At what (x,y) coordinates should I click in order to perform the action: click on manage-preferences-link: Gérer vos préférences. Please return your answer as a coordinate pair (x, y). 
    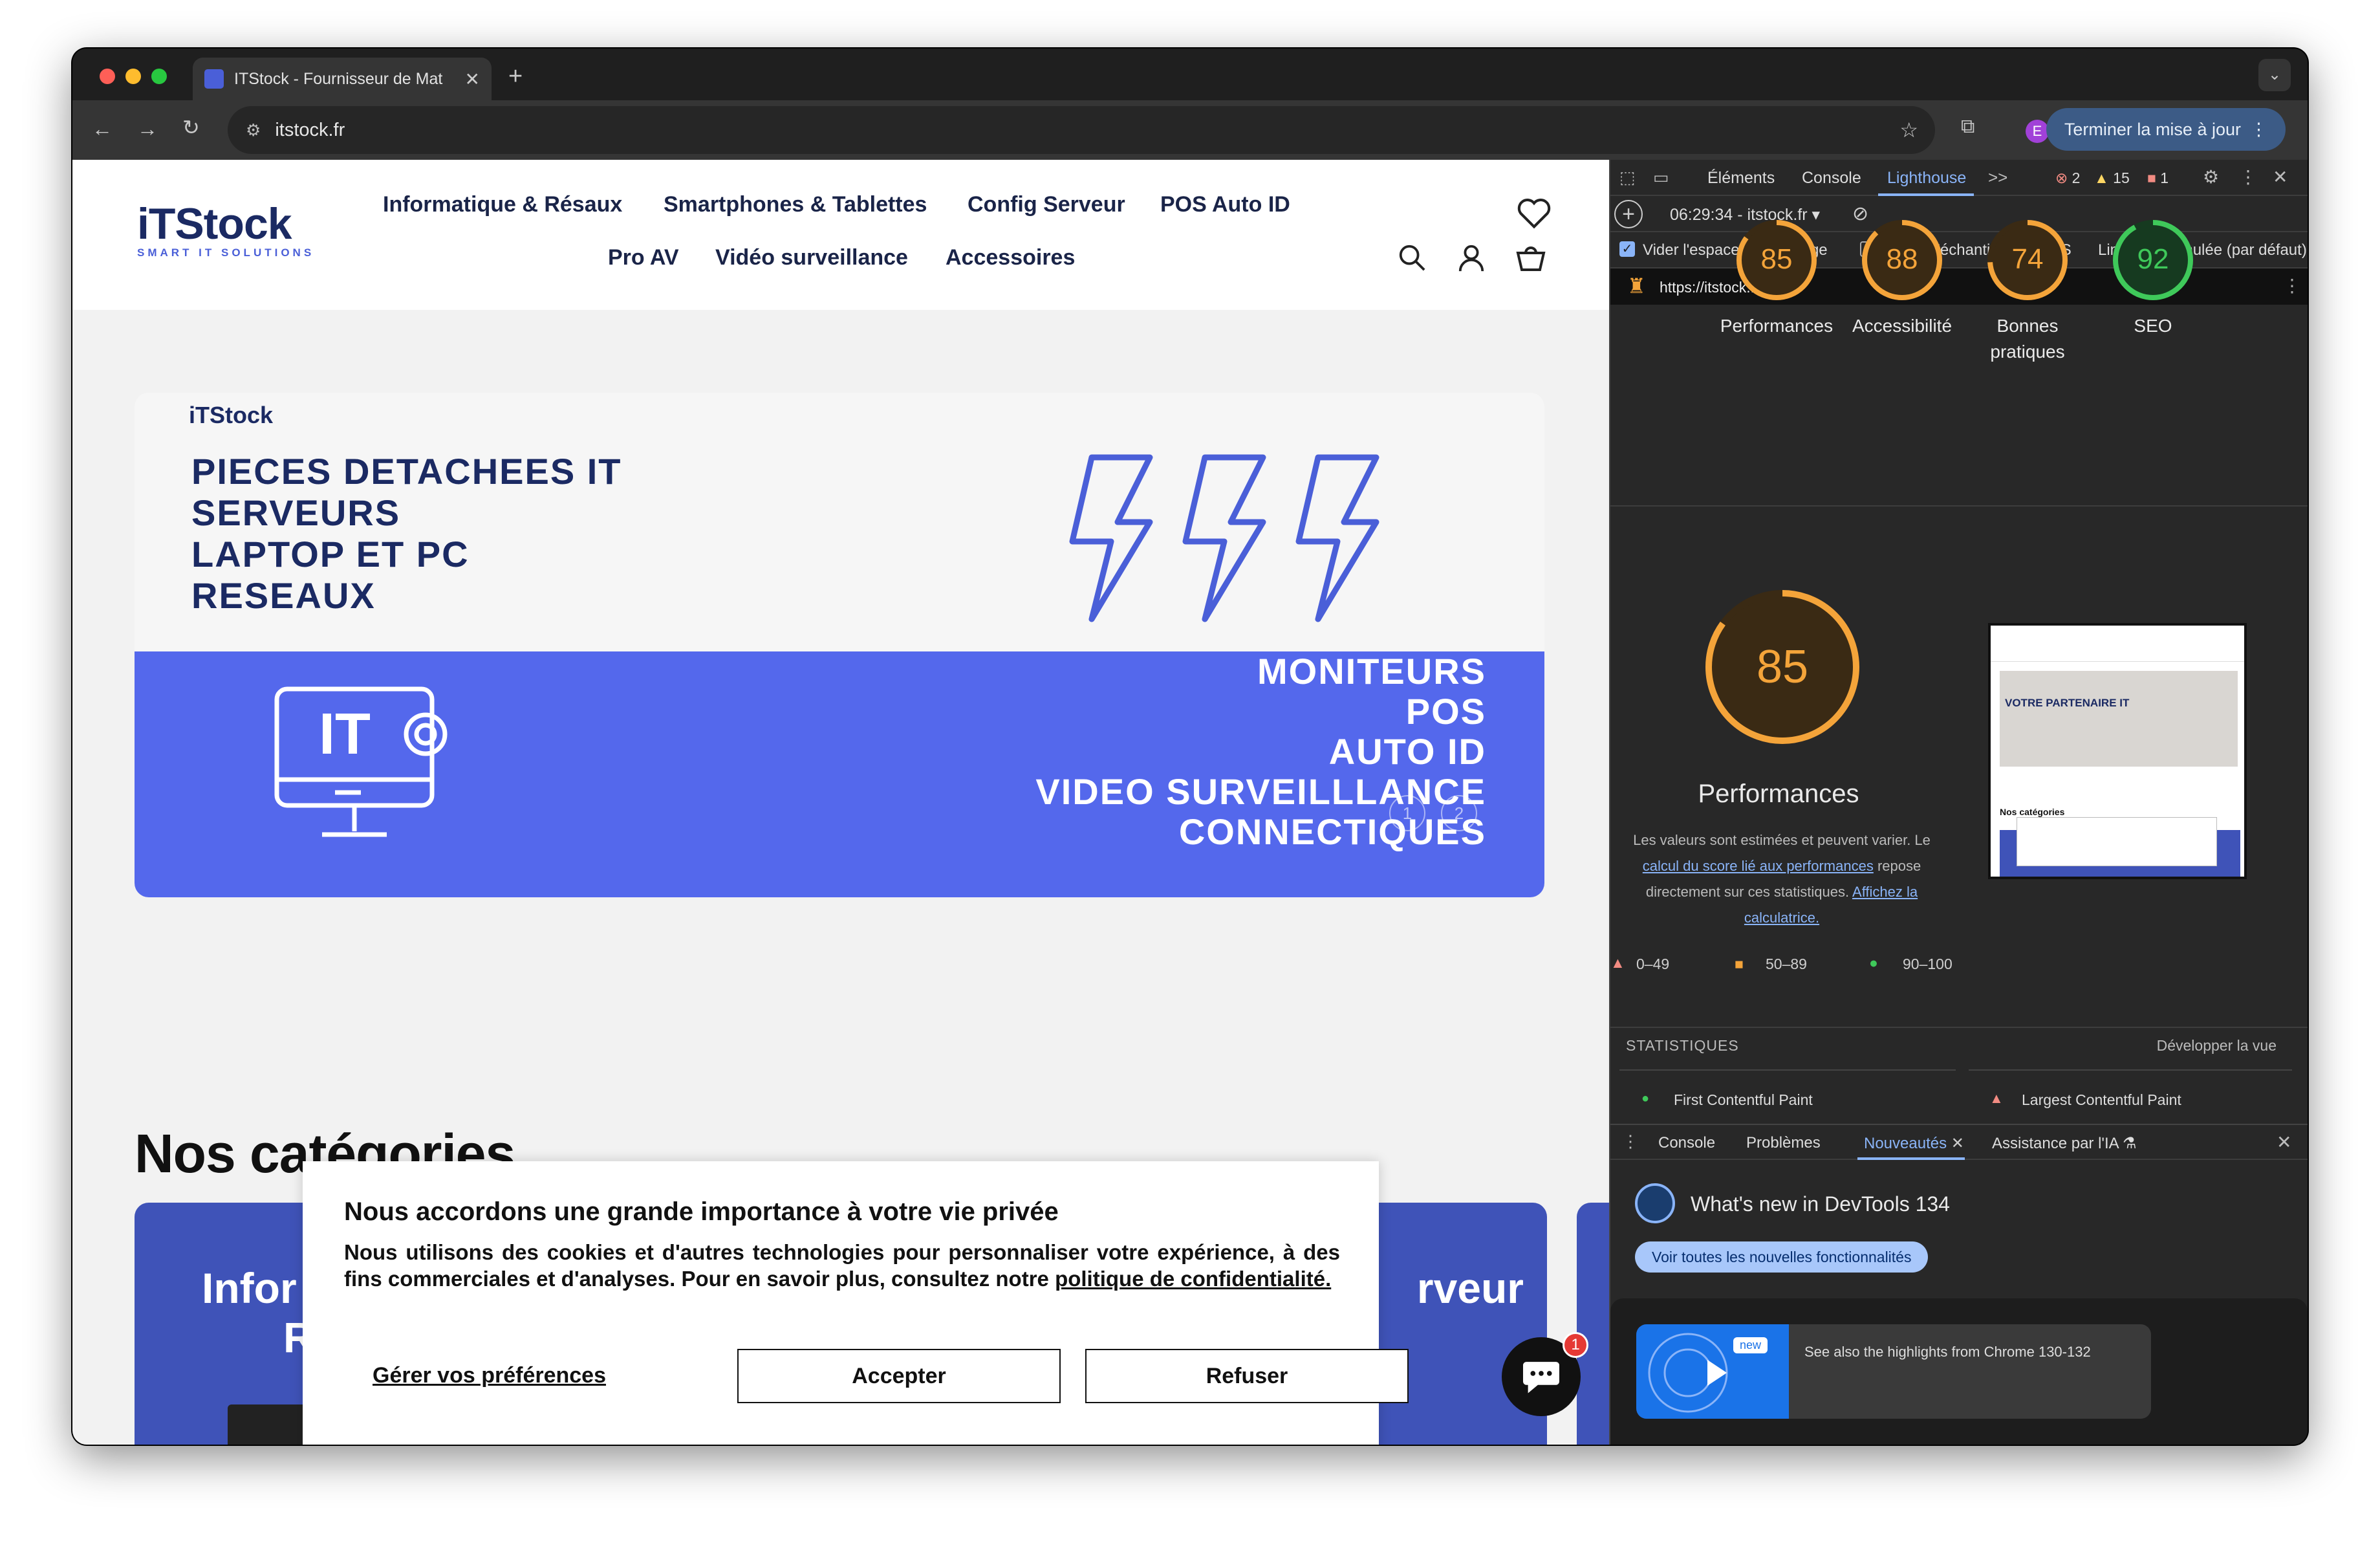
    Looking at the image, I should click on (490, 1375).